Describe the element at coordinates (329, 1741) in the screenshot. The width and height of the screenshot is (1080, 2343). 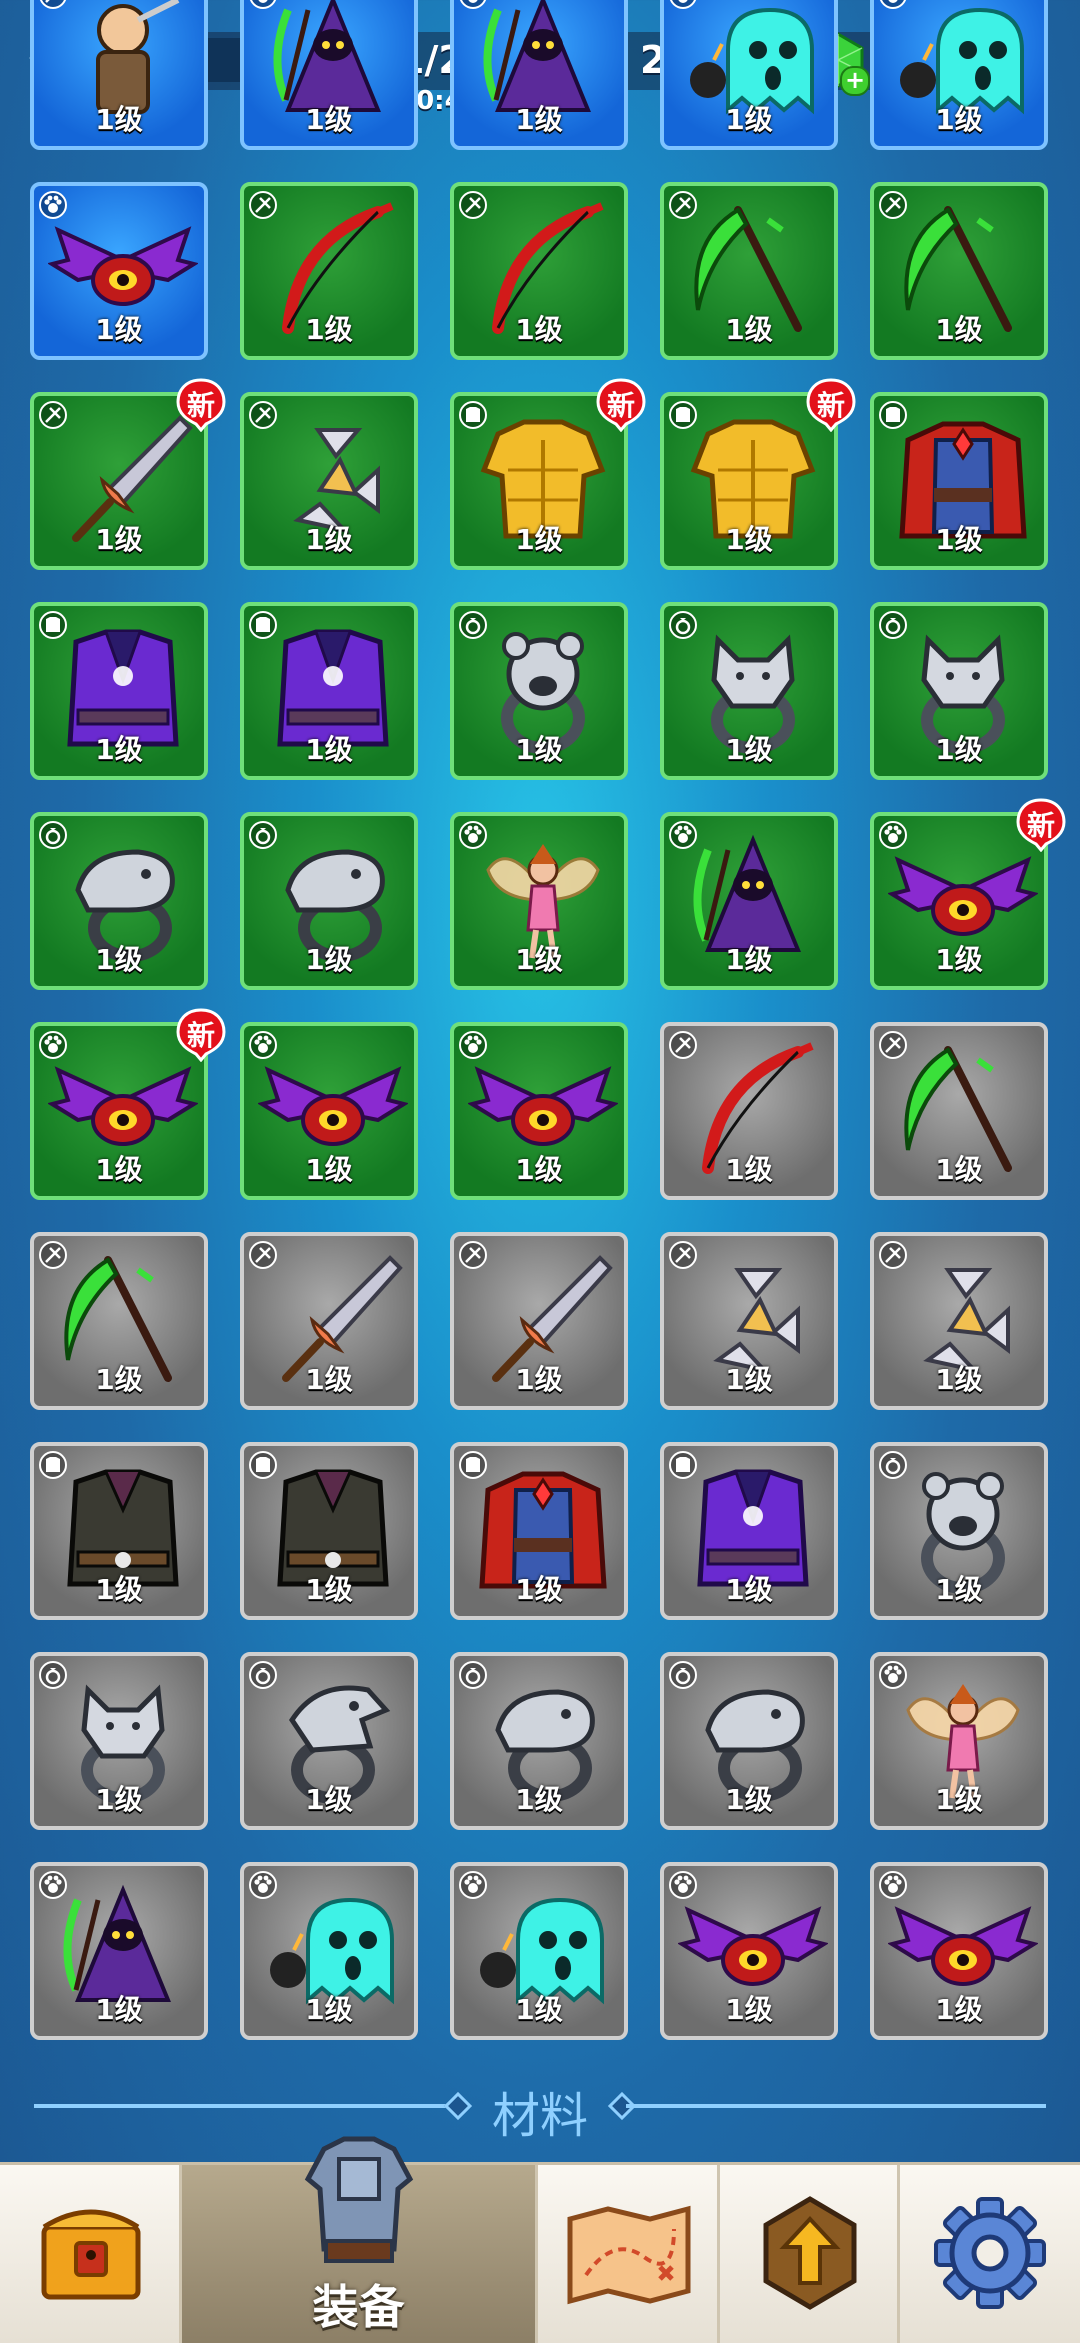
I see `equipment-item-eagle-ring: 1级` at that location.